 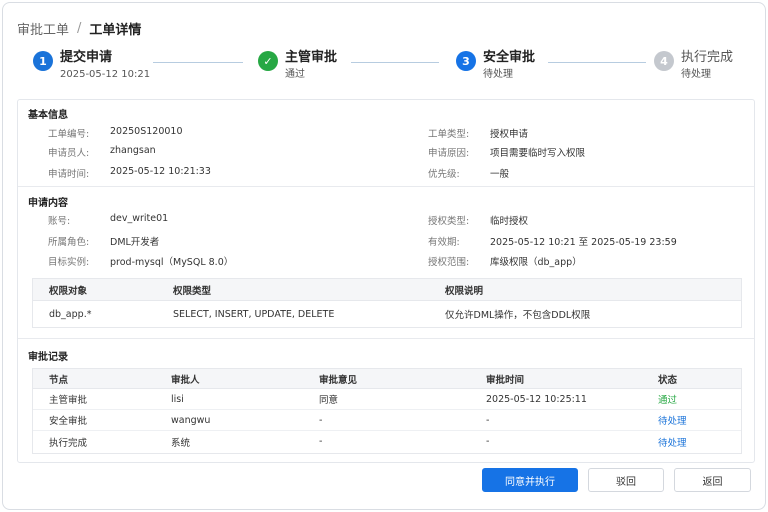 I want to click on table-cell: 主管审批, so click(x=68, y=400).